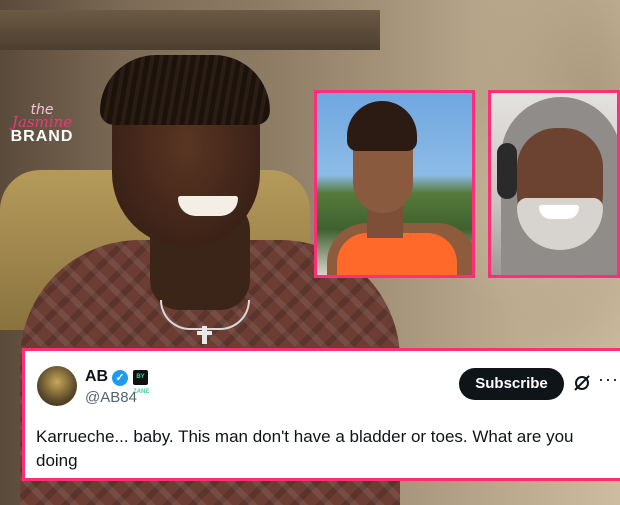  What do you see at coordinates (511, 384) in the screenshot?
I see `subscribe-button: Subscribe` at bounding box center [511, 384].